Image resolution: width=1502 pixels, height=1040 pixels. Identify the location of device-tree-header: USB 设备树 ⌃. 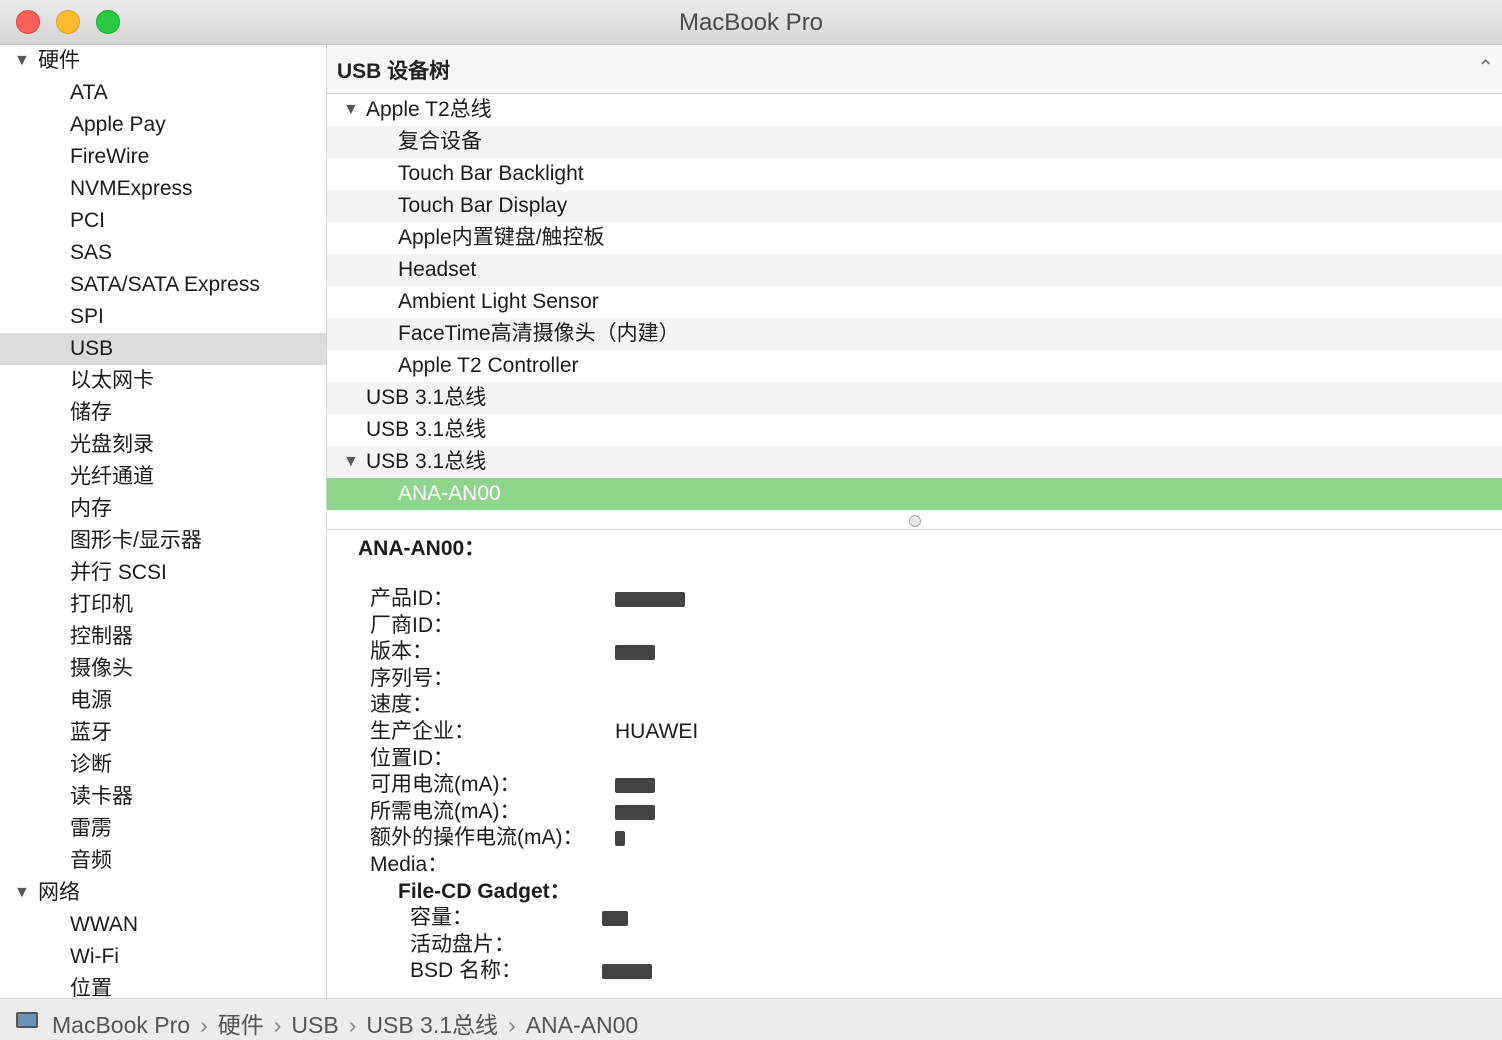
(914, 69).